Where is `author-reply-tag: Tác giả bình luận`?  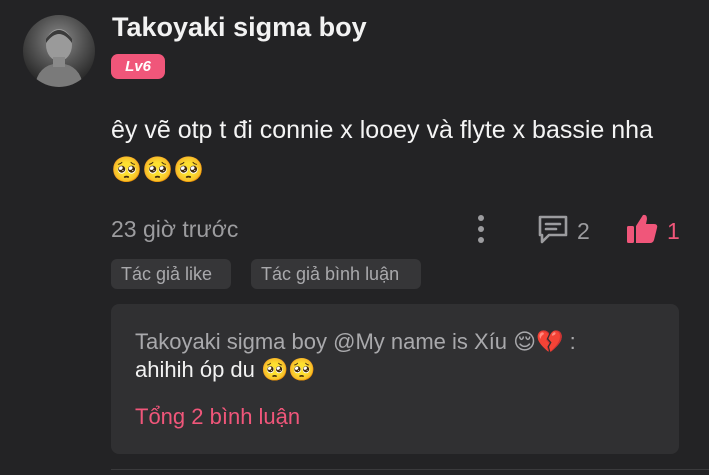
author-reply-tag: Tác giả bình luận is located at coordinates (336, 274).